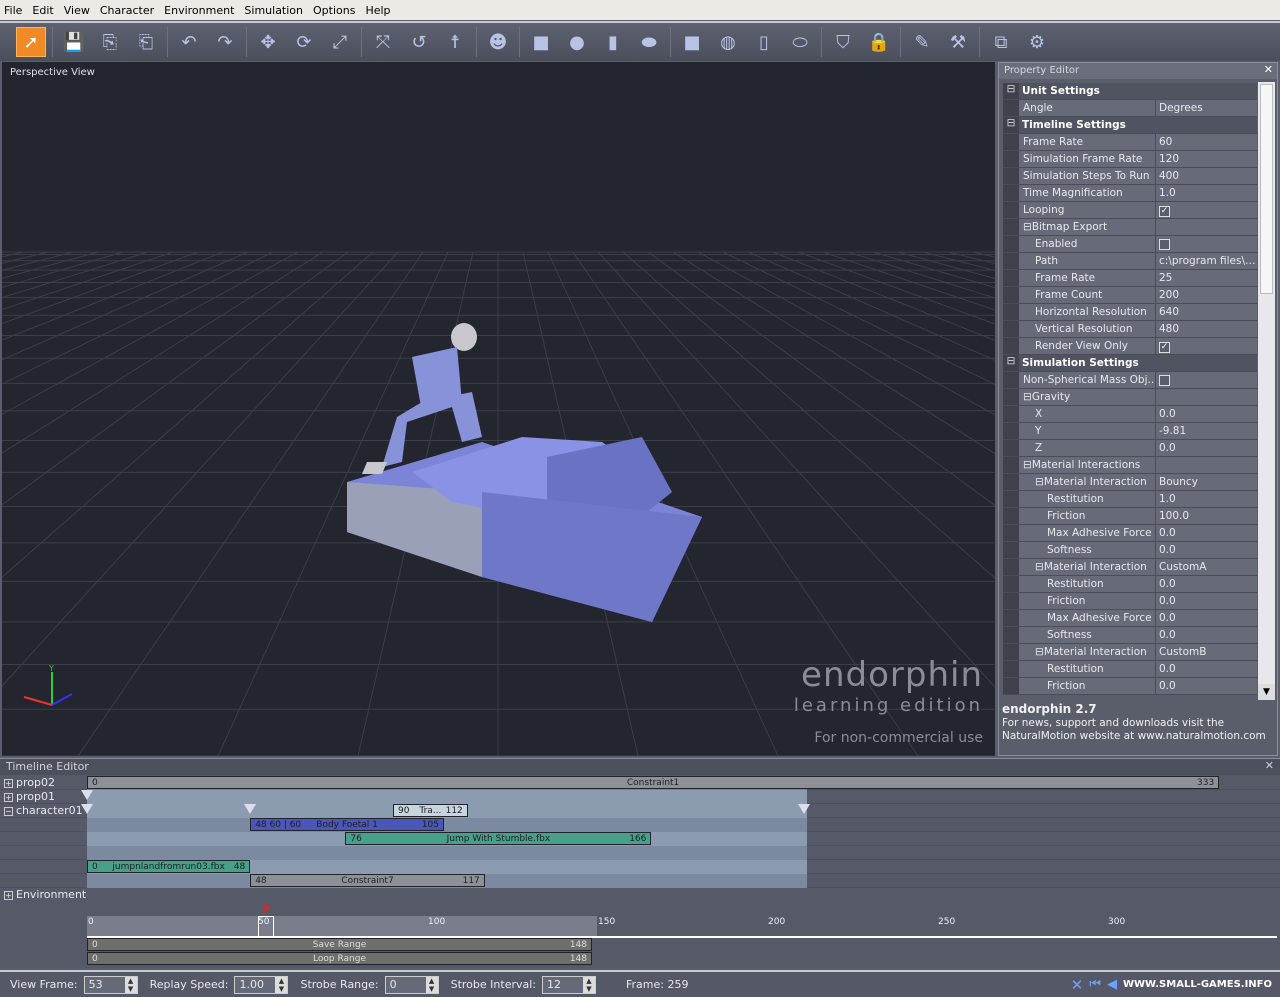 This screenshot has height=997, width=1280. What do you see at coordinates (1206, 312) in the screenshot?
I see `property-value: 640` at bounding box center [1206, 312].